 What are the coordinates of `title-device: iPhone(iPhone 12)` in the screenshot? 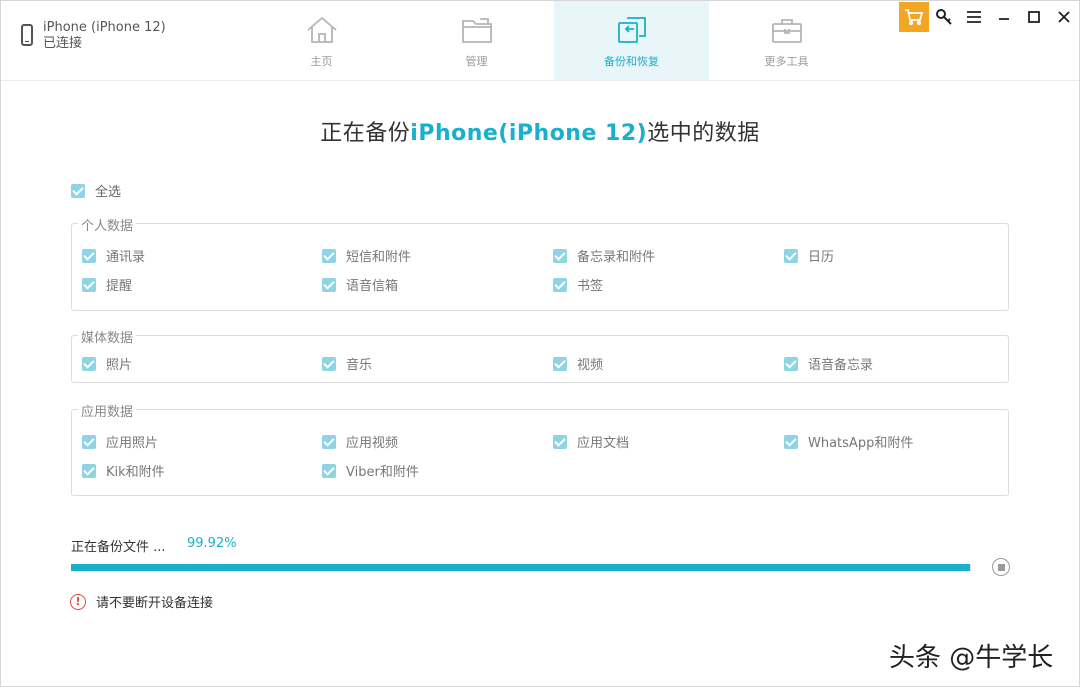 It's located at (529, 133).